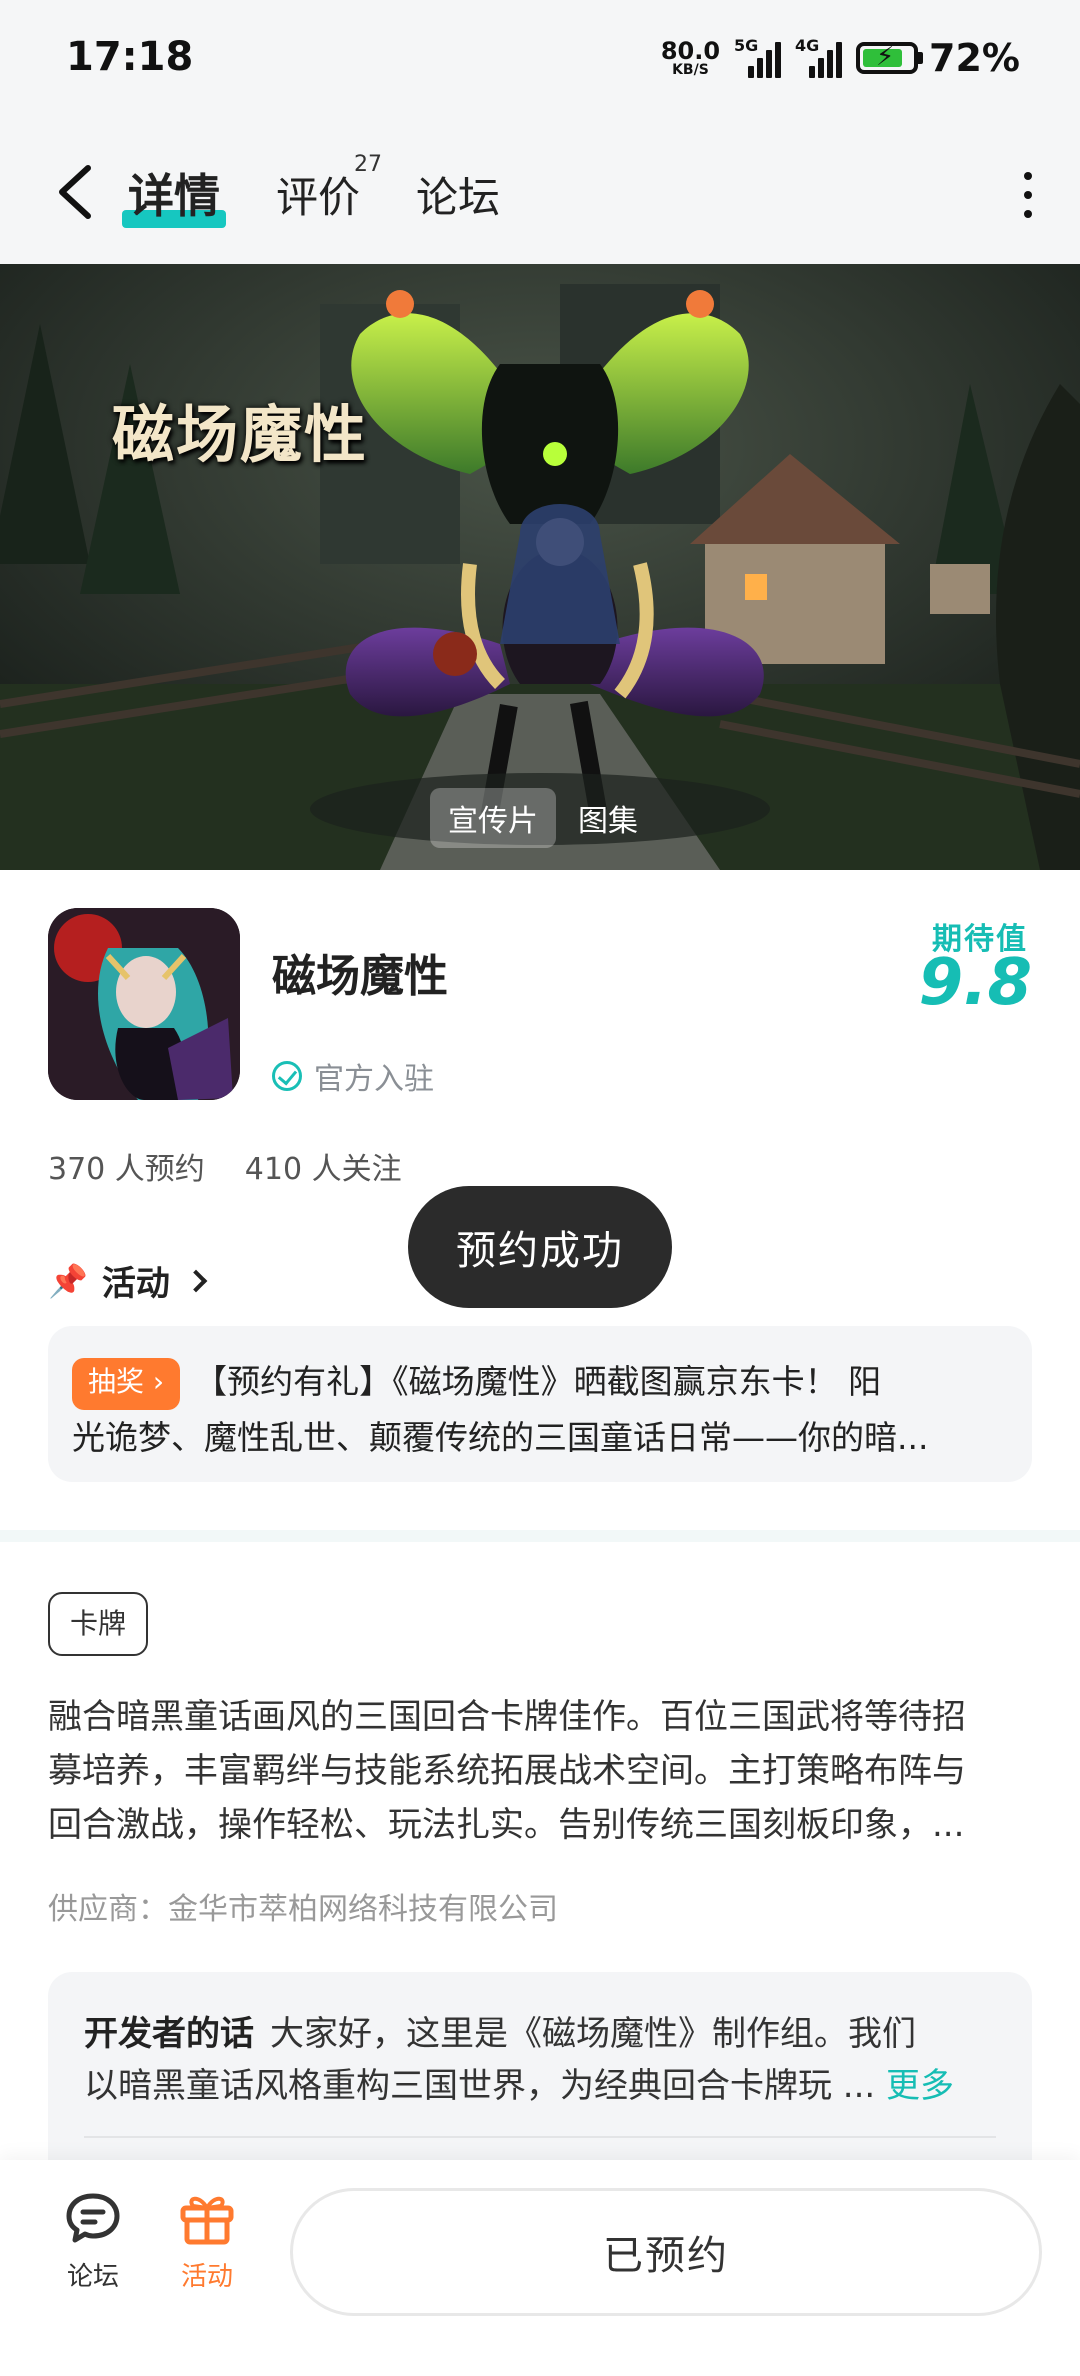  What do you see at coordinates (206, 2277) in the screenshot?
I see `bottom-activity-label: 活动` at bounding box center [206, 2277].